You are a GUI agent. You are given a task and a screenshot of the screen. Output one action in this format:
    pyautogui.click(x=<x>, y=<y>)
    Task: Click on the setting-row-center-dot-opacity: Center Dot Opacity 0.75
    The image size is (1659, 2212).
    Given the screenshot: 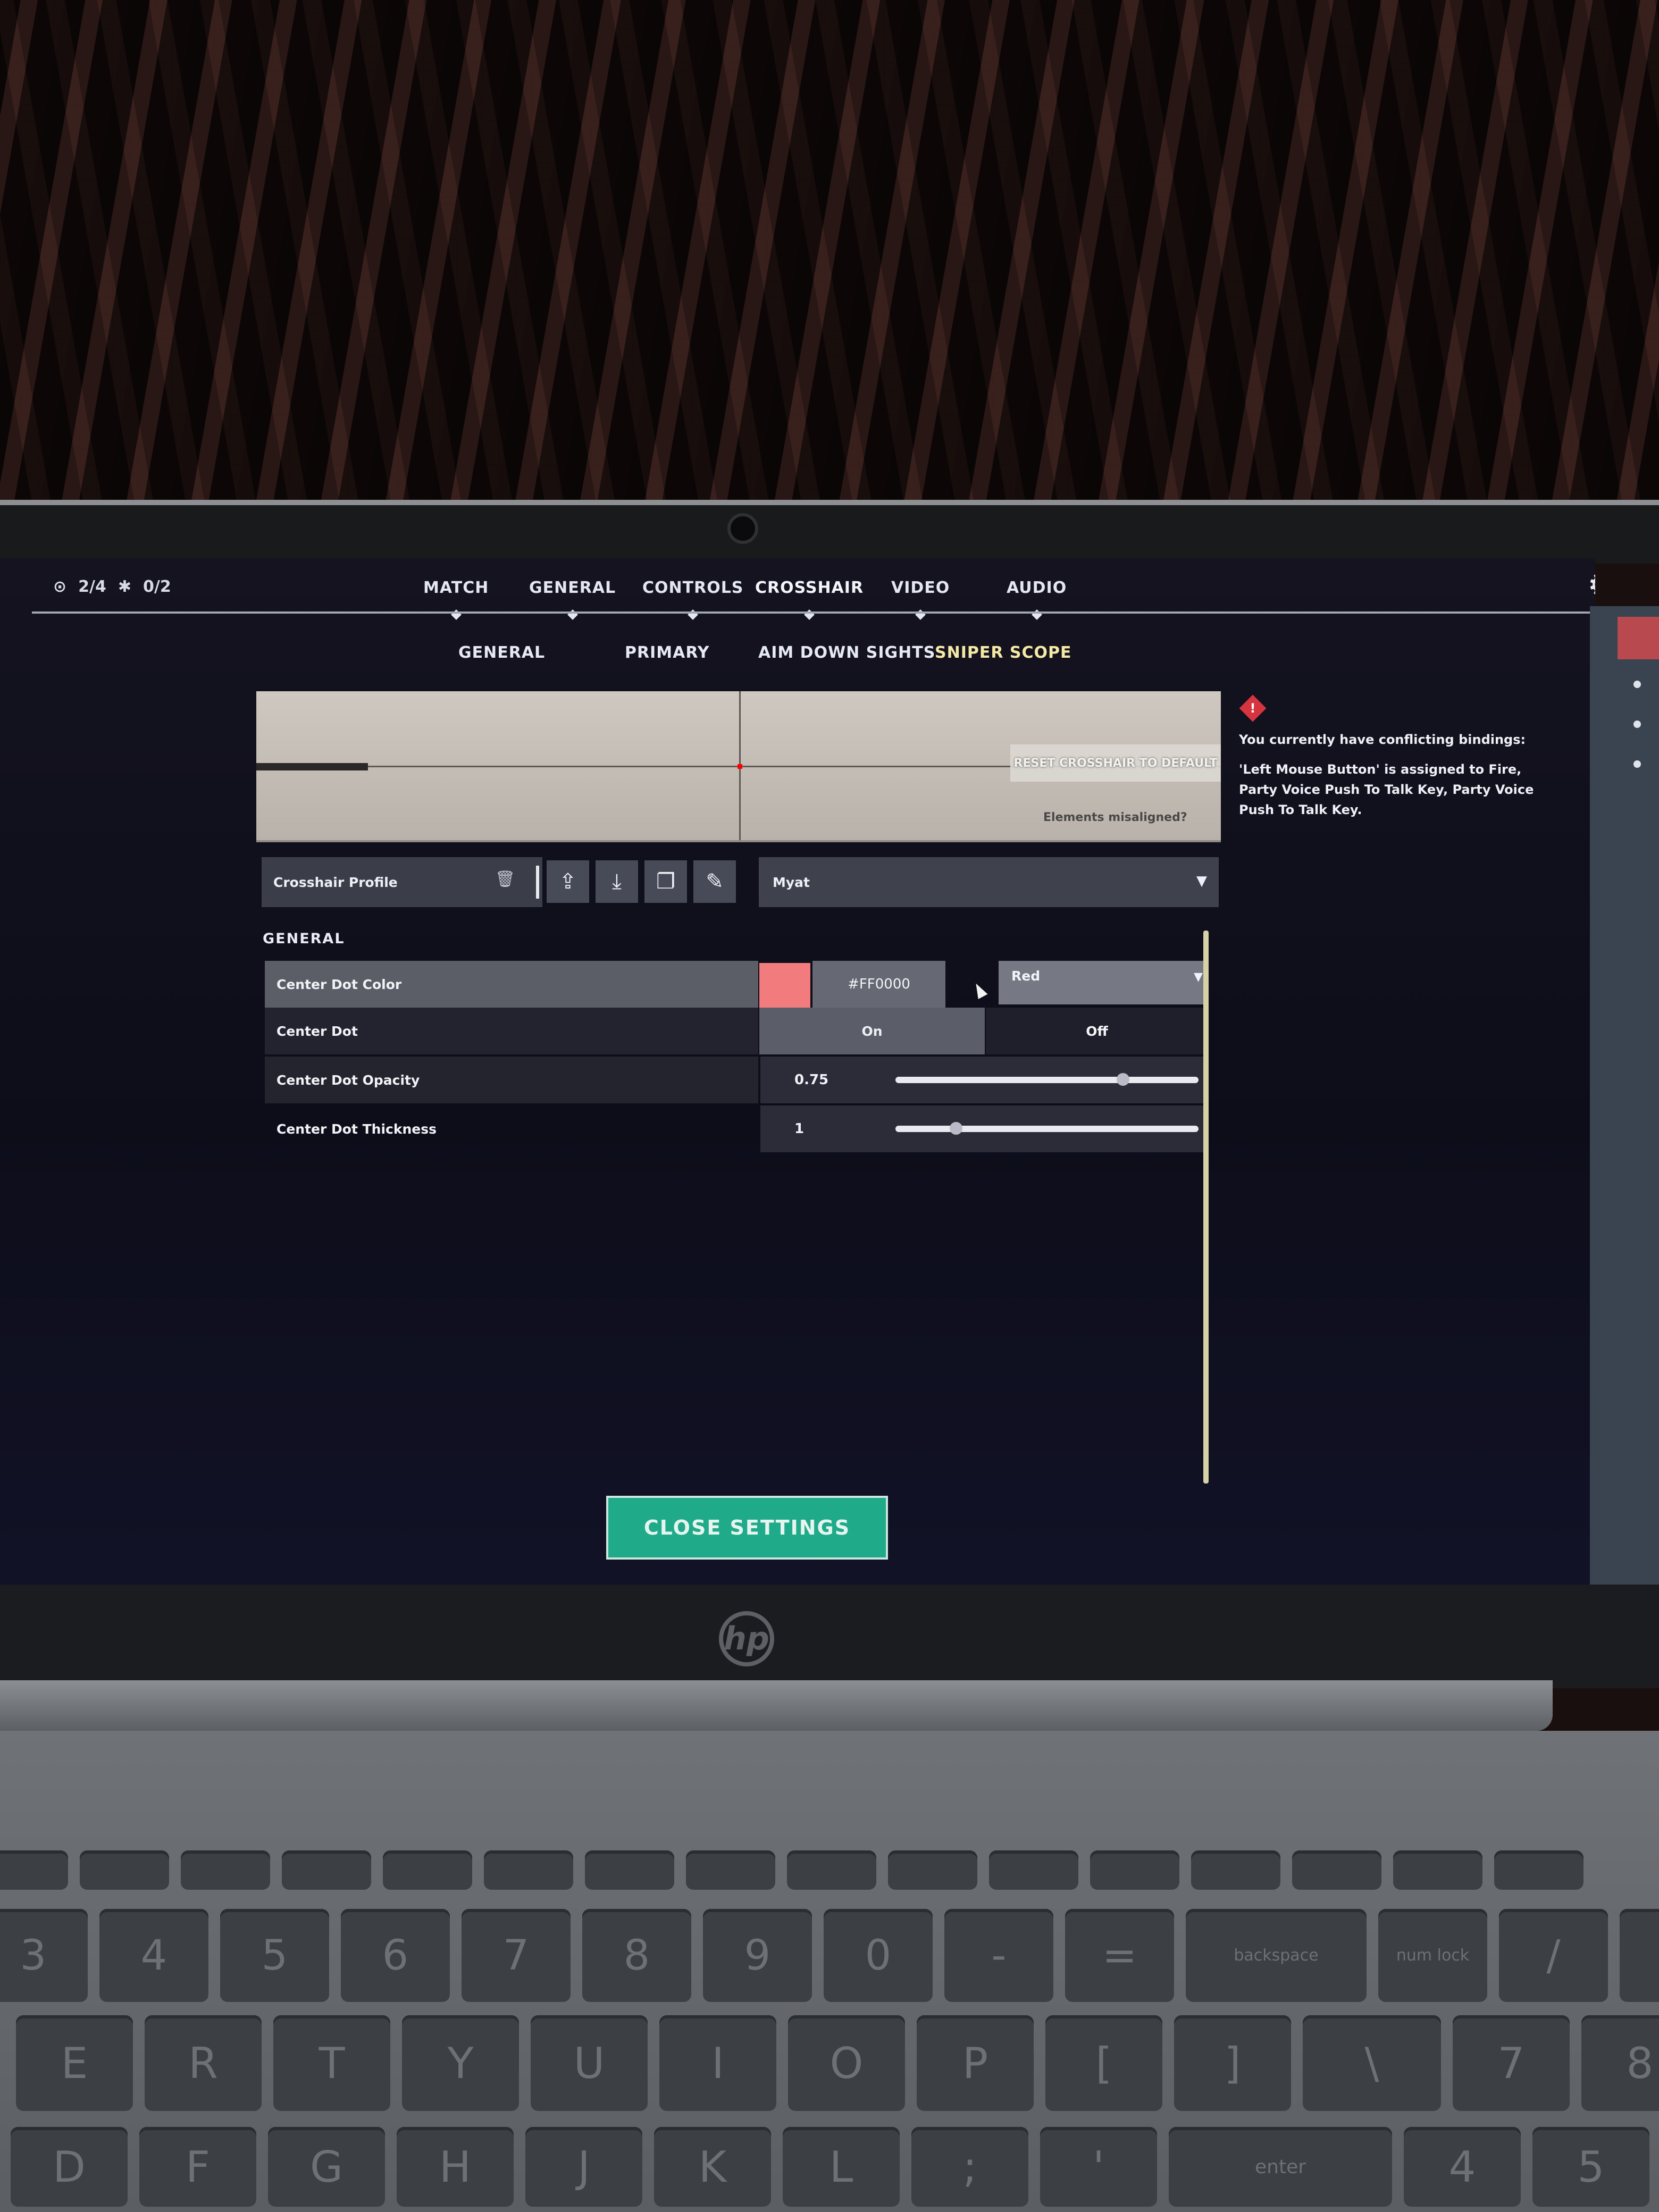 What is the action you would take?
    pyautogui.click(x=736, y=1080)
    